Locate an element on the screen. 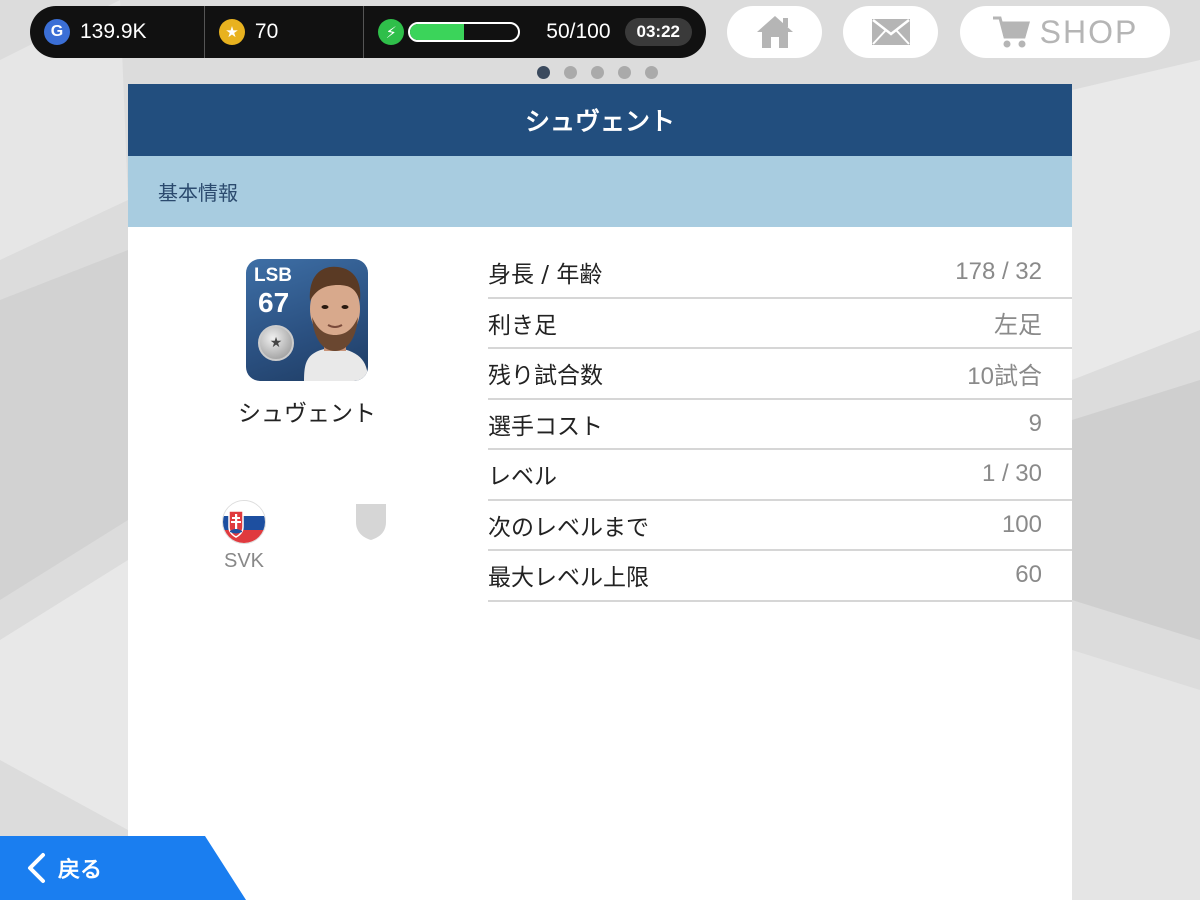  info-value: 9 is located at coordinates (1035, 423).